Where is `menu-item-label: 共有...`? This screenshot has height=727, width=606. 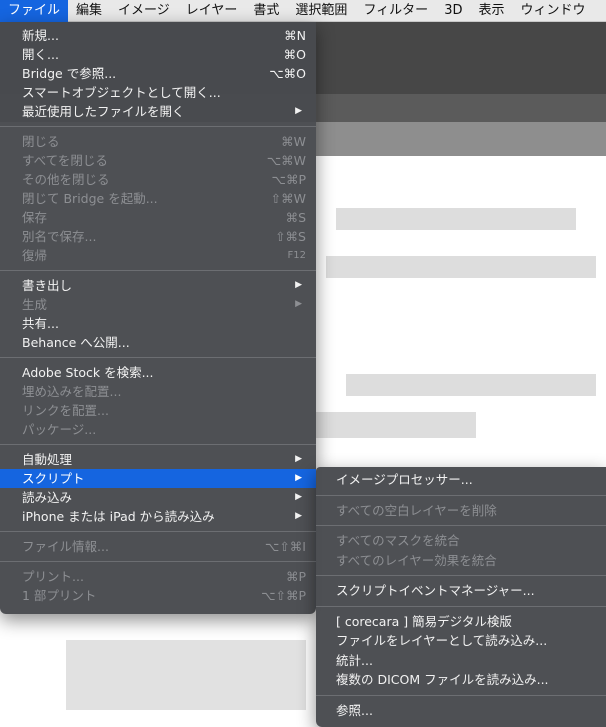
menu-item-label: 共有... is located at coordinates (40, 323).